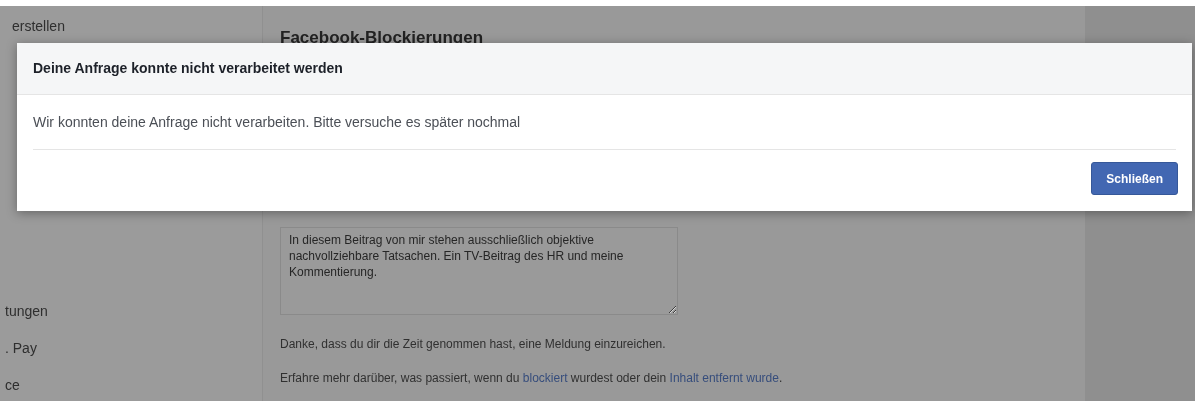 This screenshot has height=401, width=1195. I want to click on sidebar-item: ce, so click(131, 385).